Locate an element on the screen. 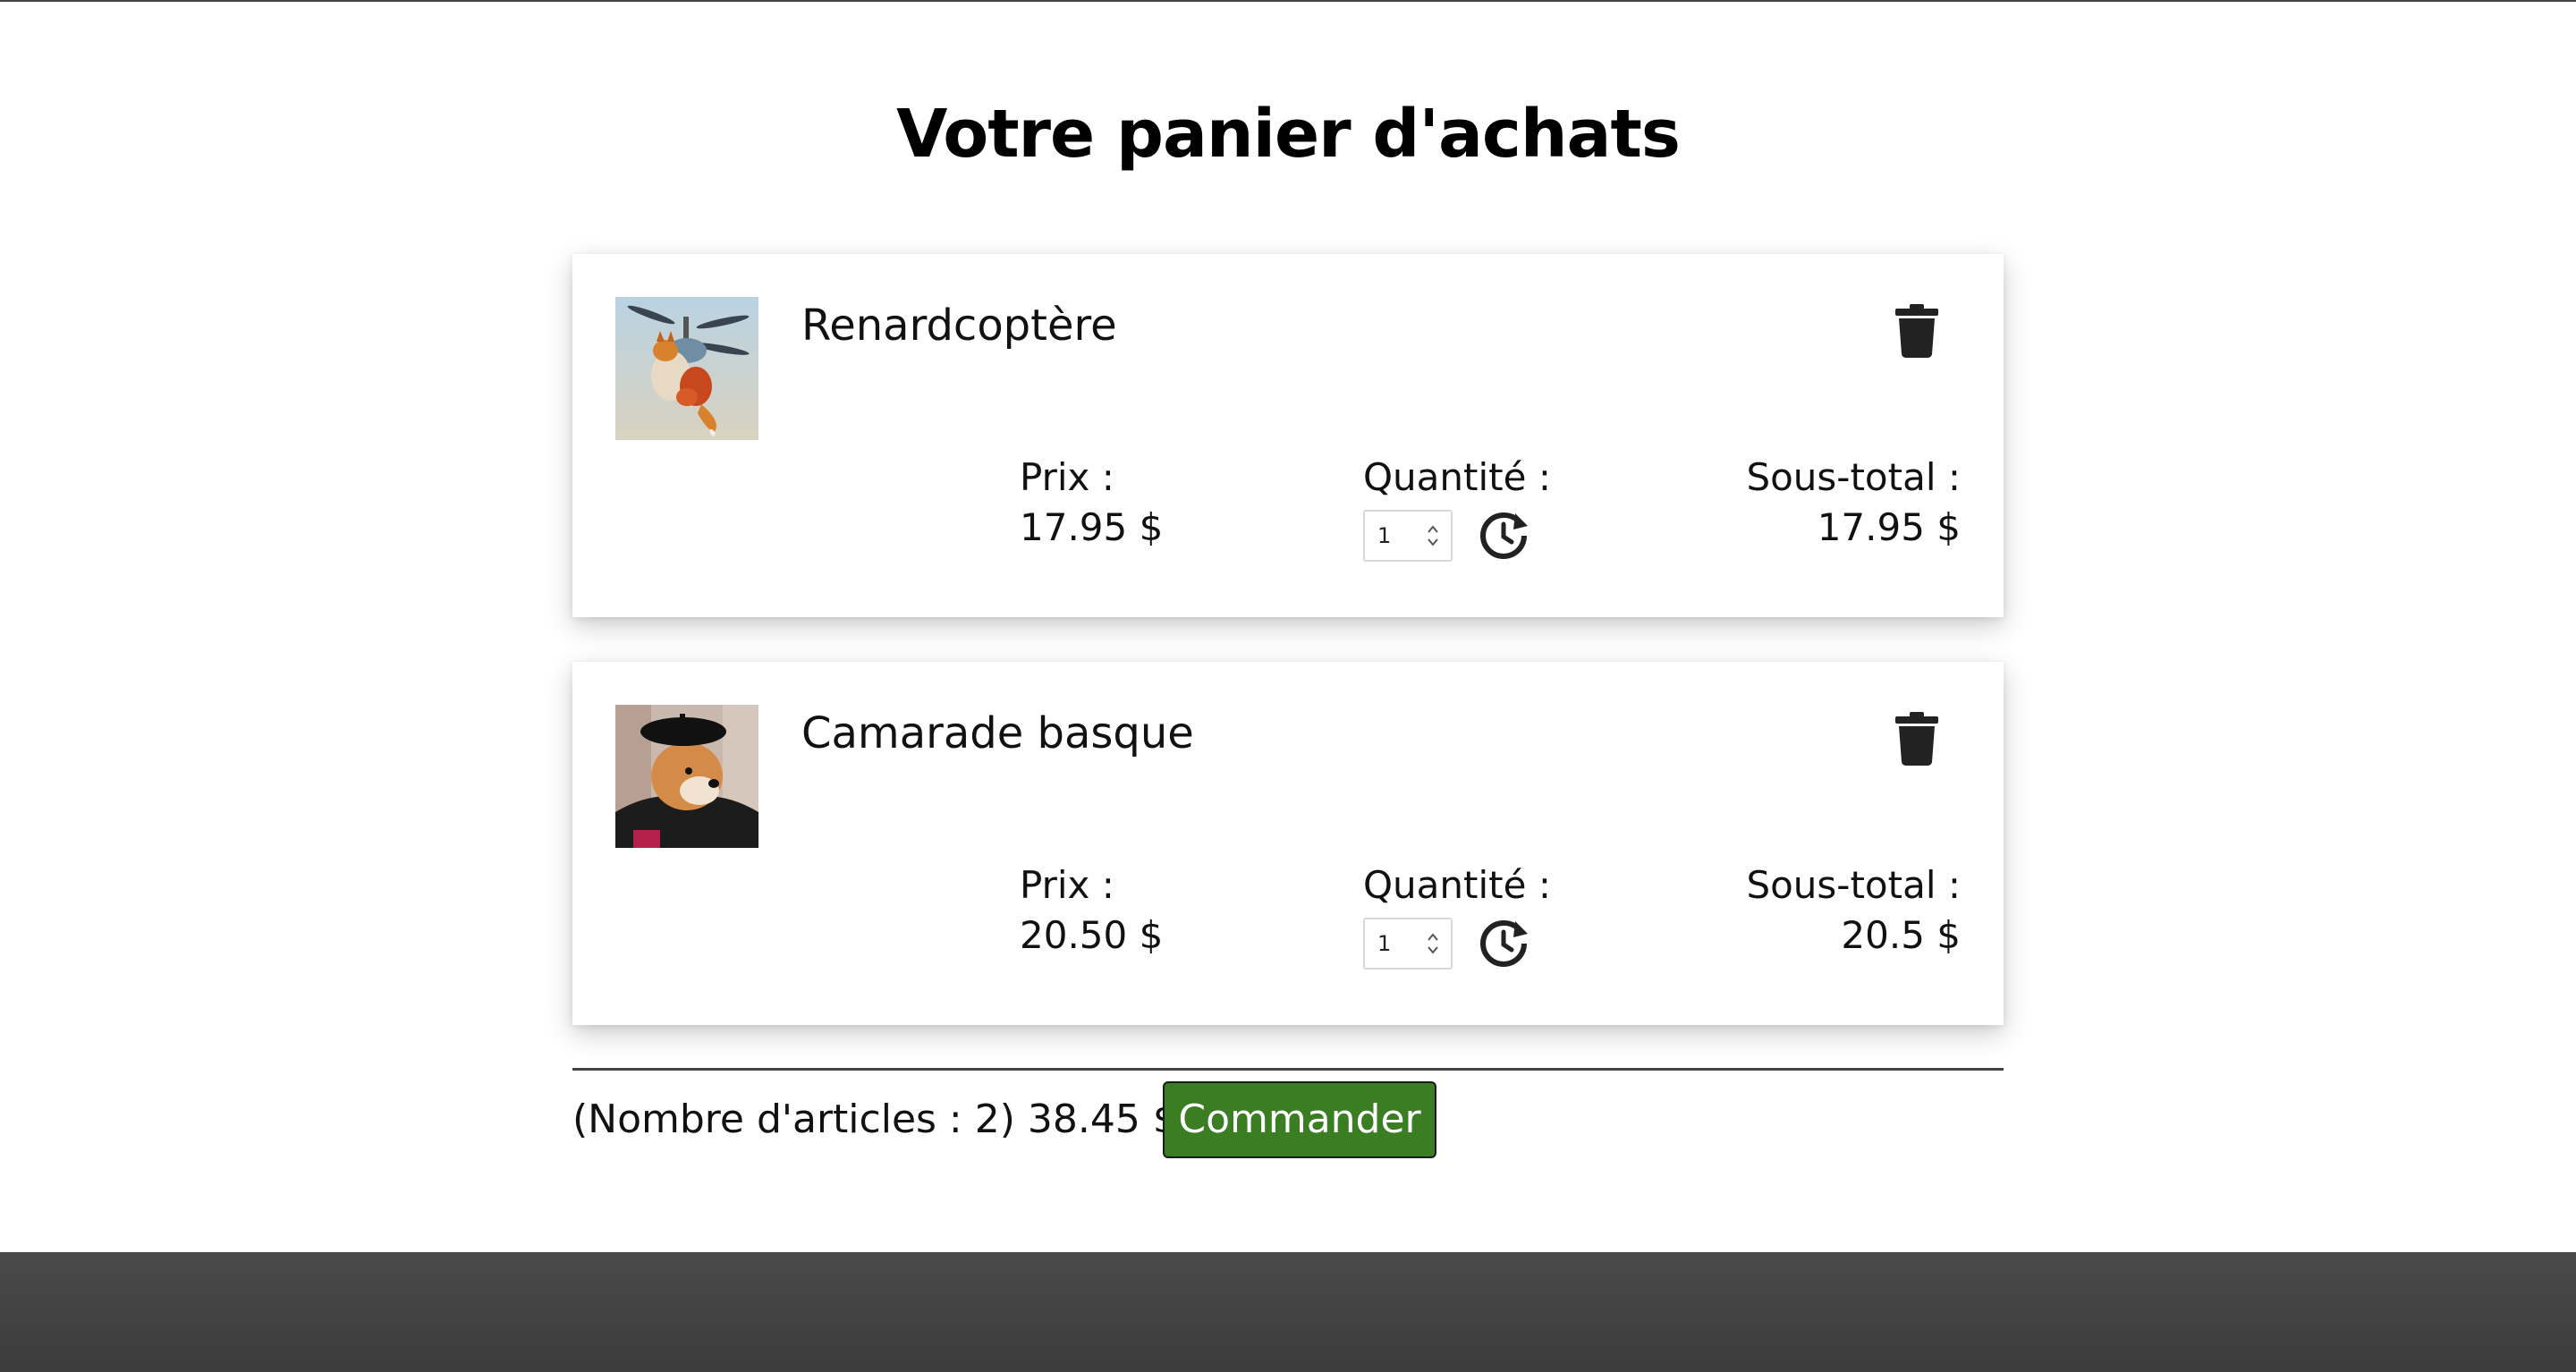 Image resolution: width=2576 pixels, height=1372 pixels. product-name: Renardcoptère is located at coordinates (959, 325).